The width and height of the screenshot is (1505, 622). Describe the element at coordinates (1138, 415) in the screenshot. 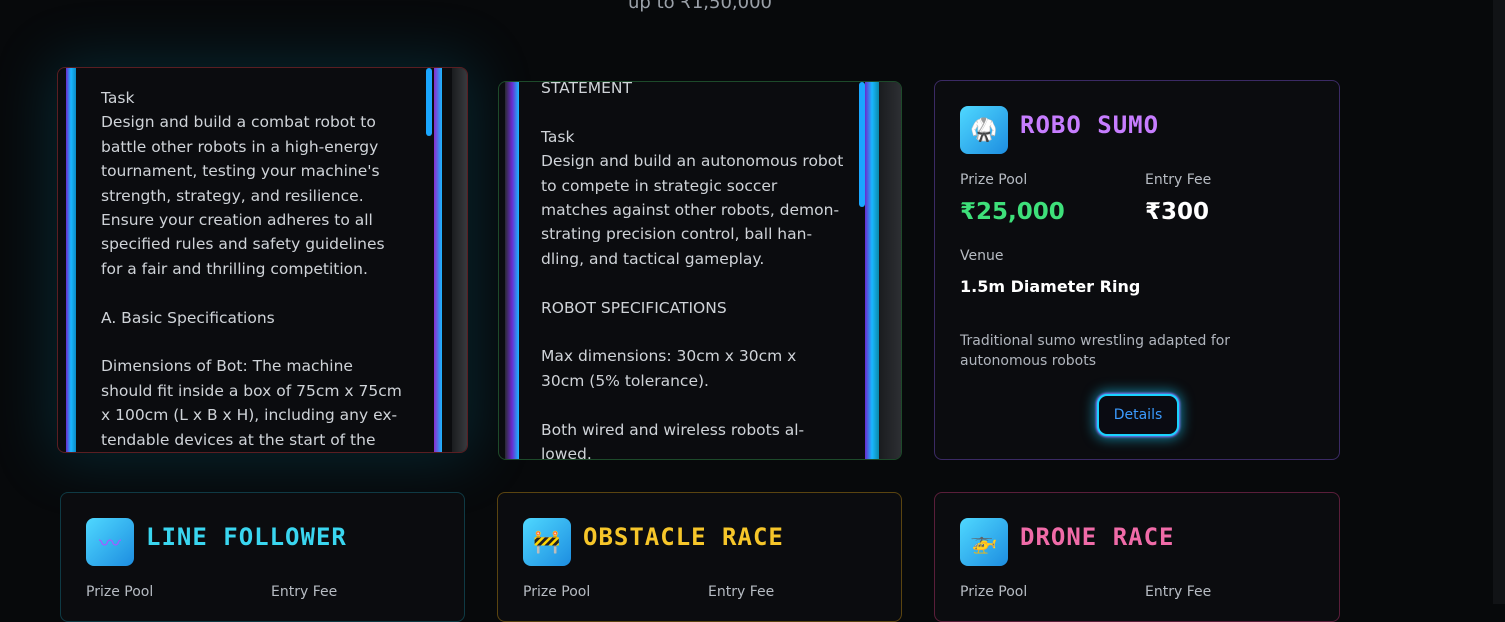

I see `details-button: Details` at that location.